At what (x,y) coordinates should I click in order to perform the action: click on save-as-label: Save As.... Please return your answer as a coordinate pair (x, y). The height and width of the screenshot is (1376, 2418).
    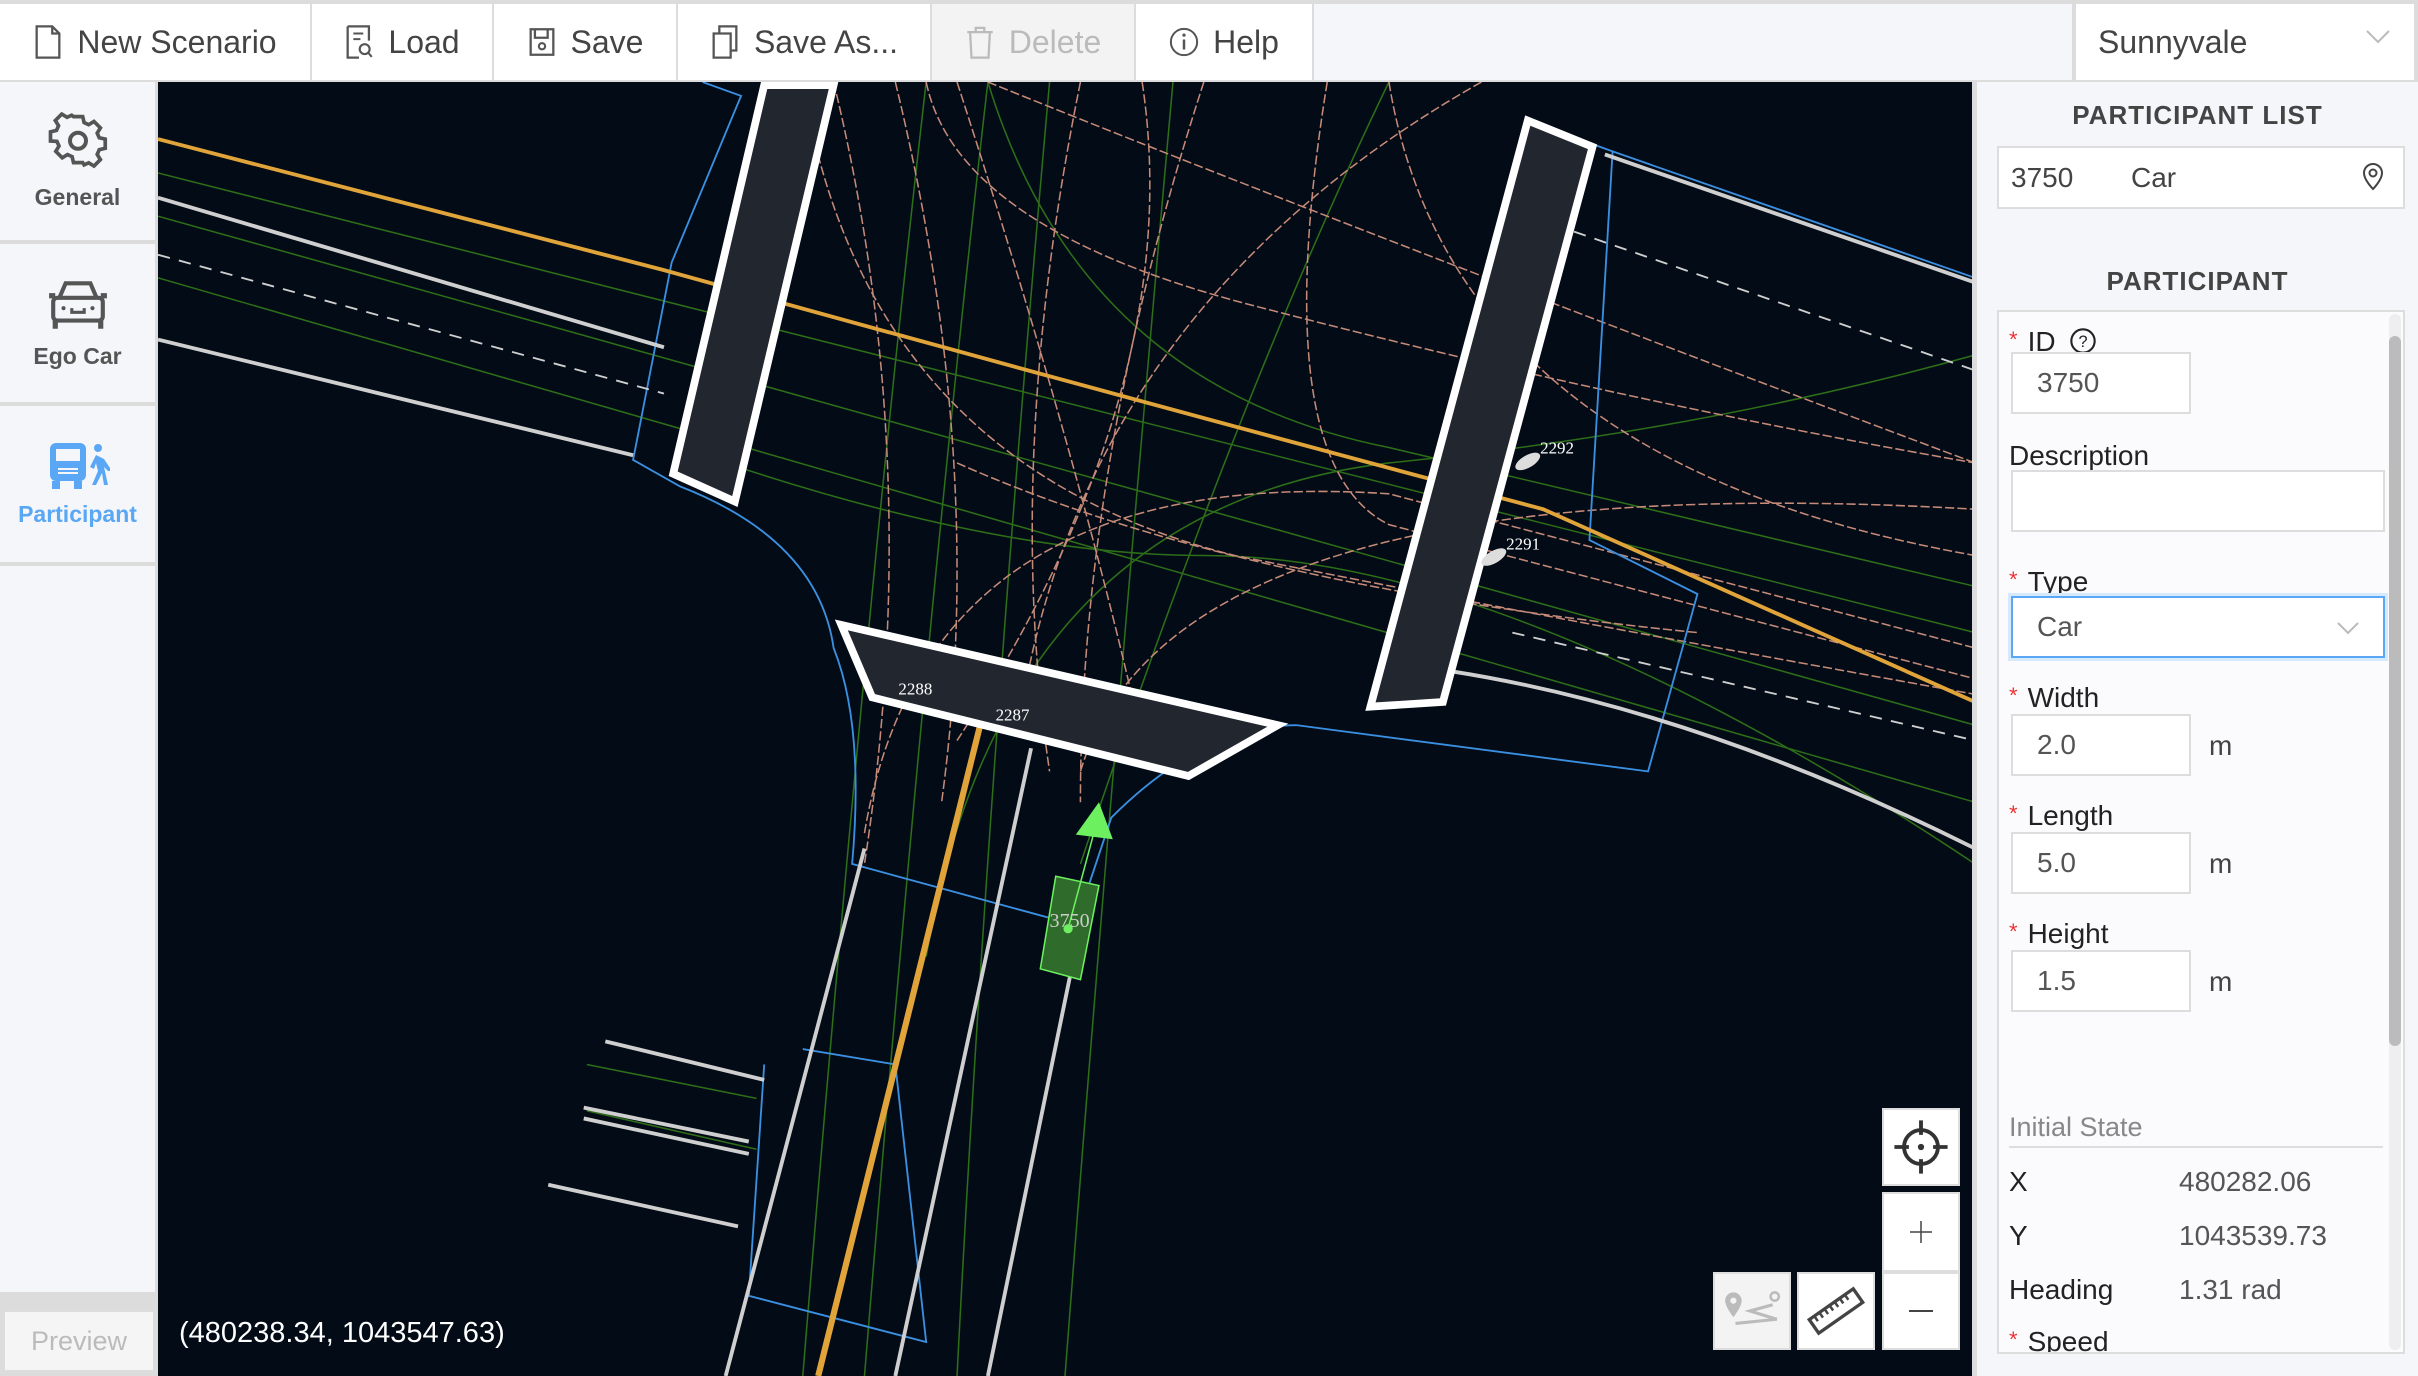
    Looking at the image, I should click on (826, 41).